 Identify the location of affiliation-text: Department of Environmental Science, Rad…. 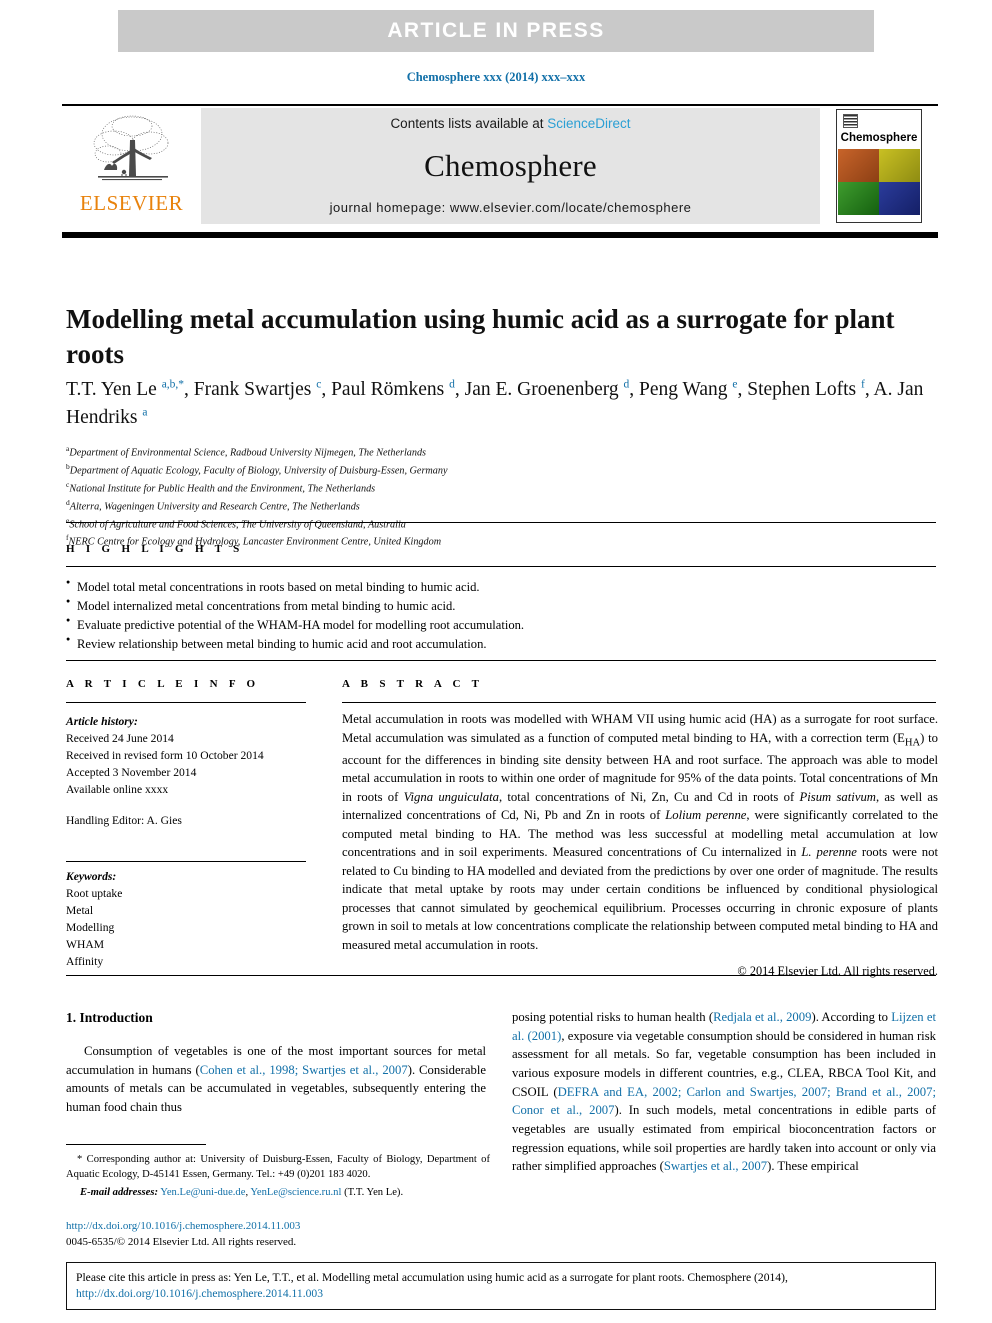
(248, 453).